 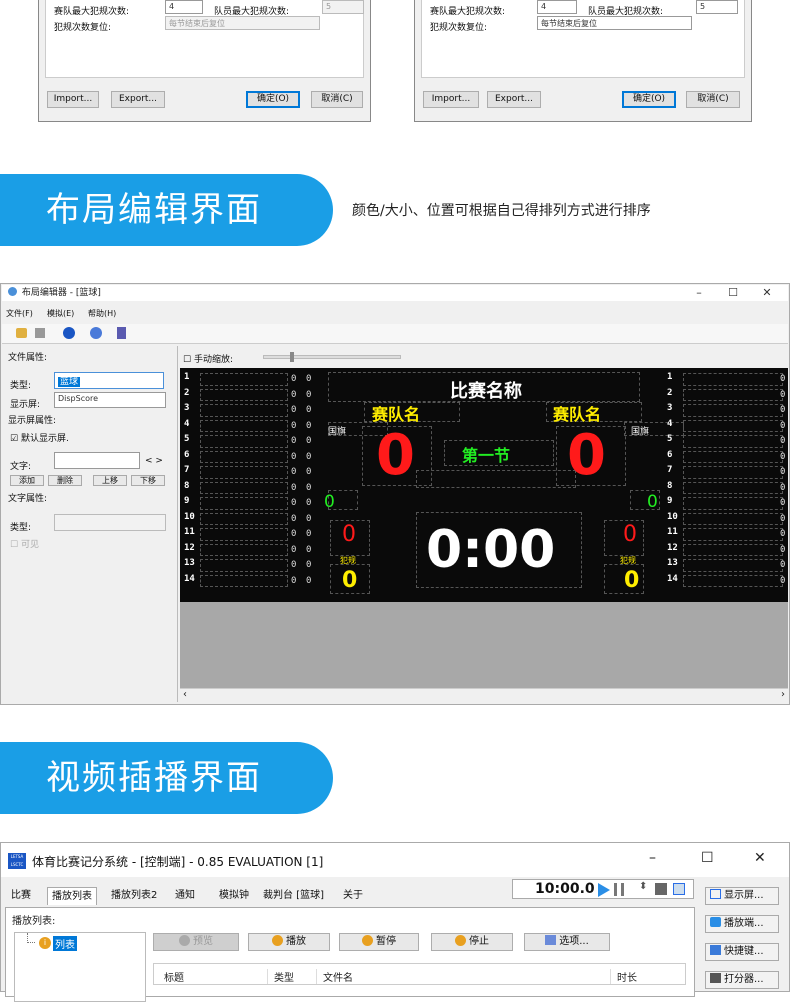 I want to click on menu-simulate: 模拟(E), so click(x=60, y=313).